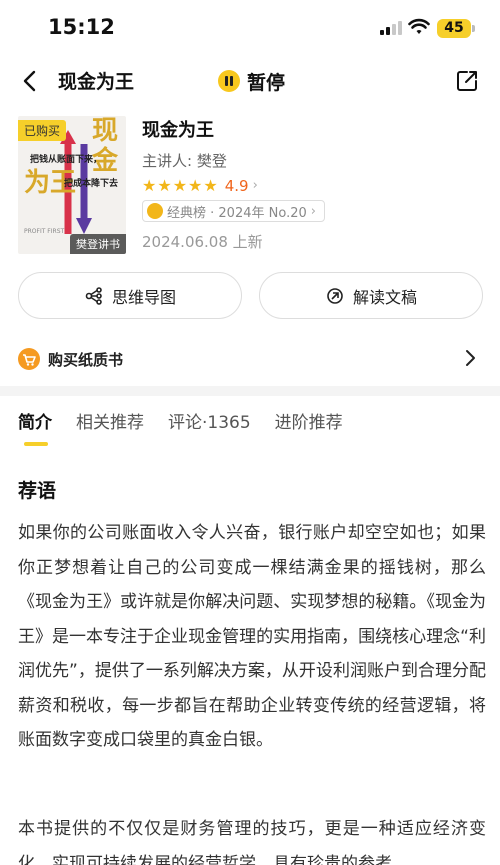  I want to click on cover-en-title: PROFIT FIRST, so click(44, 231).